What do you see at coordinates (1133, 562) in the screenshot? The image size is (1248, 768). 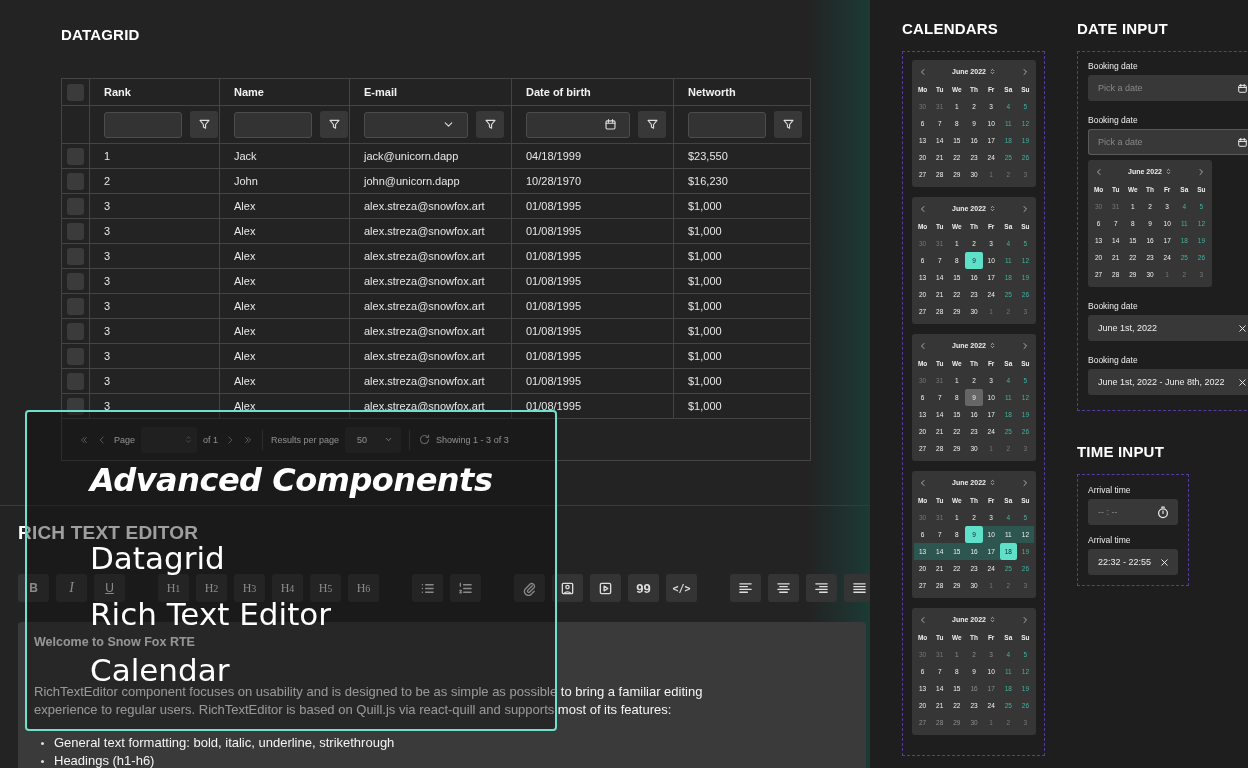 I see `input-field: 22:32 - 22:55` at bounding box center [1133, 562].